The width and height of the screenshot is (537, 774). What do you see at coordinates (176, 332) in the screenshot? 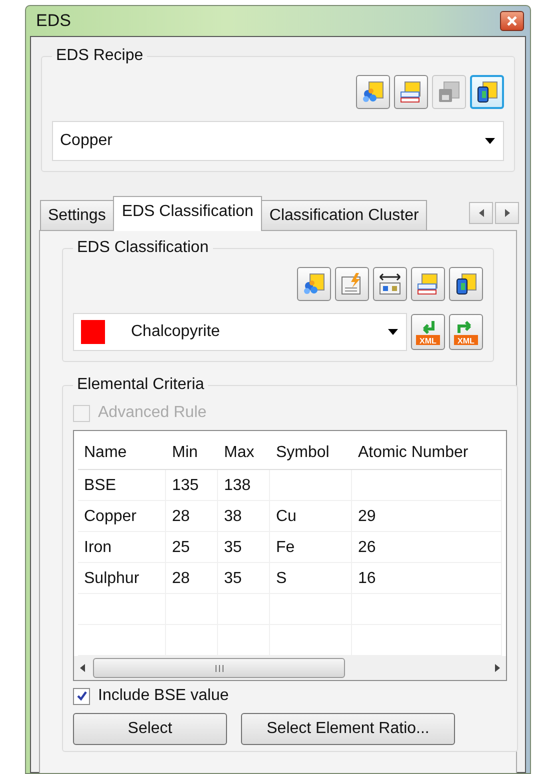
I see `dropdown-value: Chalcopyrite` at bounding box center [176, 332].